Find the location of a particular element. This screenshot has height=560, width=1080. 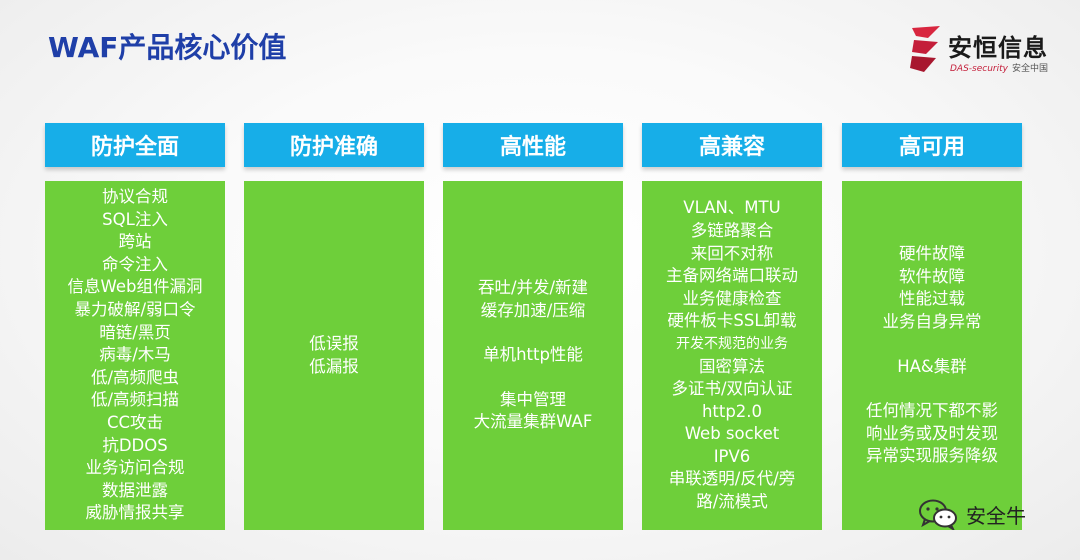

page-title: WAF产品核心价值 is located at coordinates (167, 47).